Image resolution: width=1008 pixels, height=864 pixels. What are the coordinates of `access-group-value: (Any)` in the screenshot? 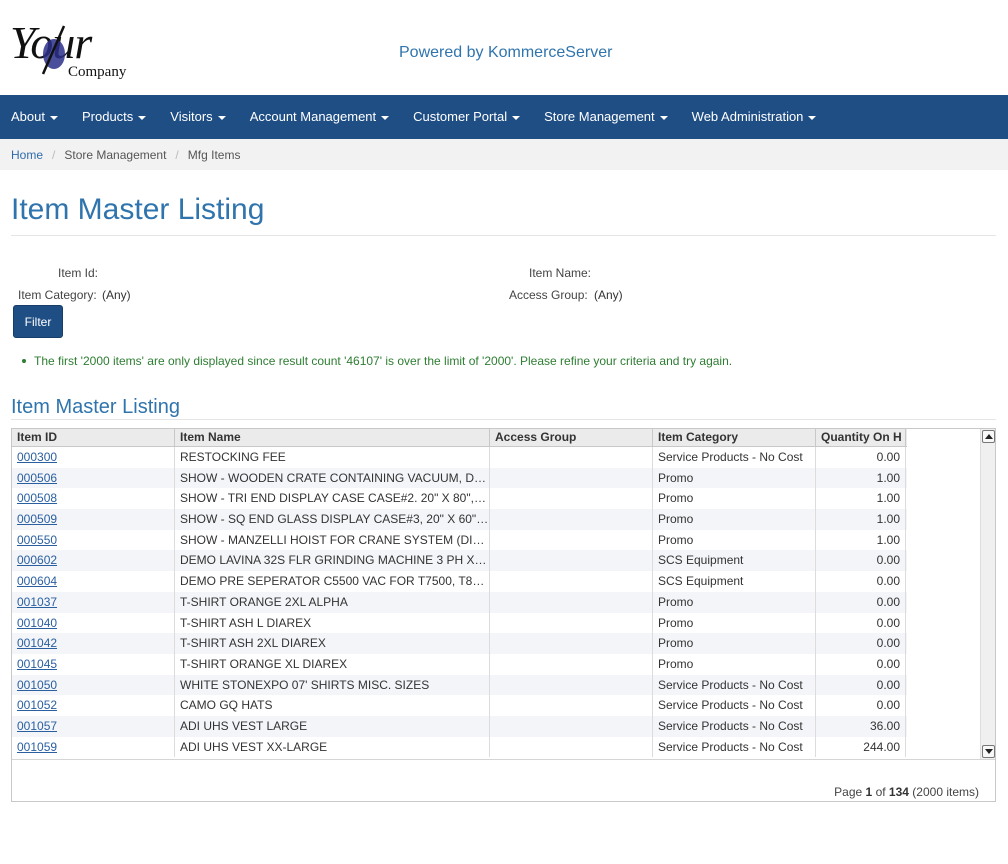 It's located at (608, 295).